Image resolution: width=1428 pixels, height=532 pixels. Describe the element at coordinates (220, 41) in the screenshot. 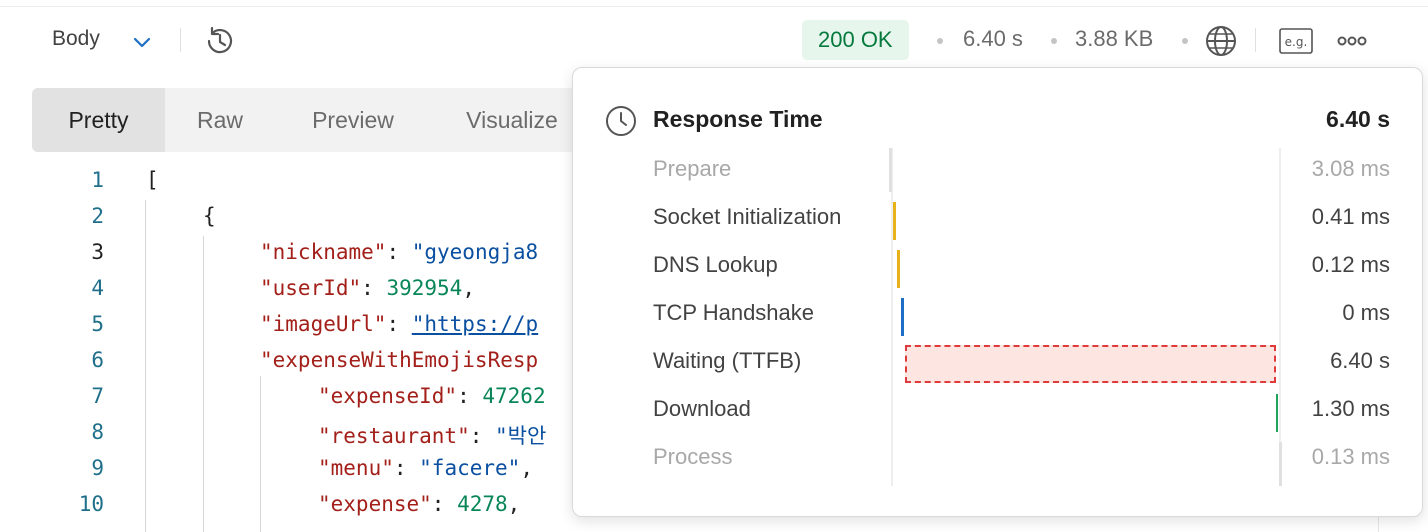

I see `history-icon` at that location.